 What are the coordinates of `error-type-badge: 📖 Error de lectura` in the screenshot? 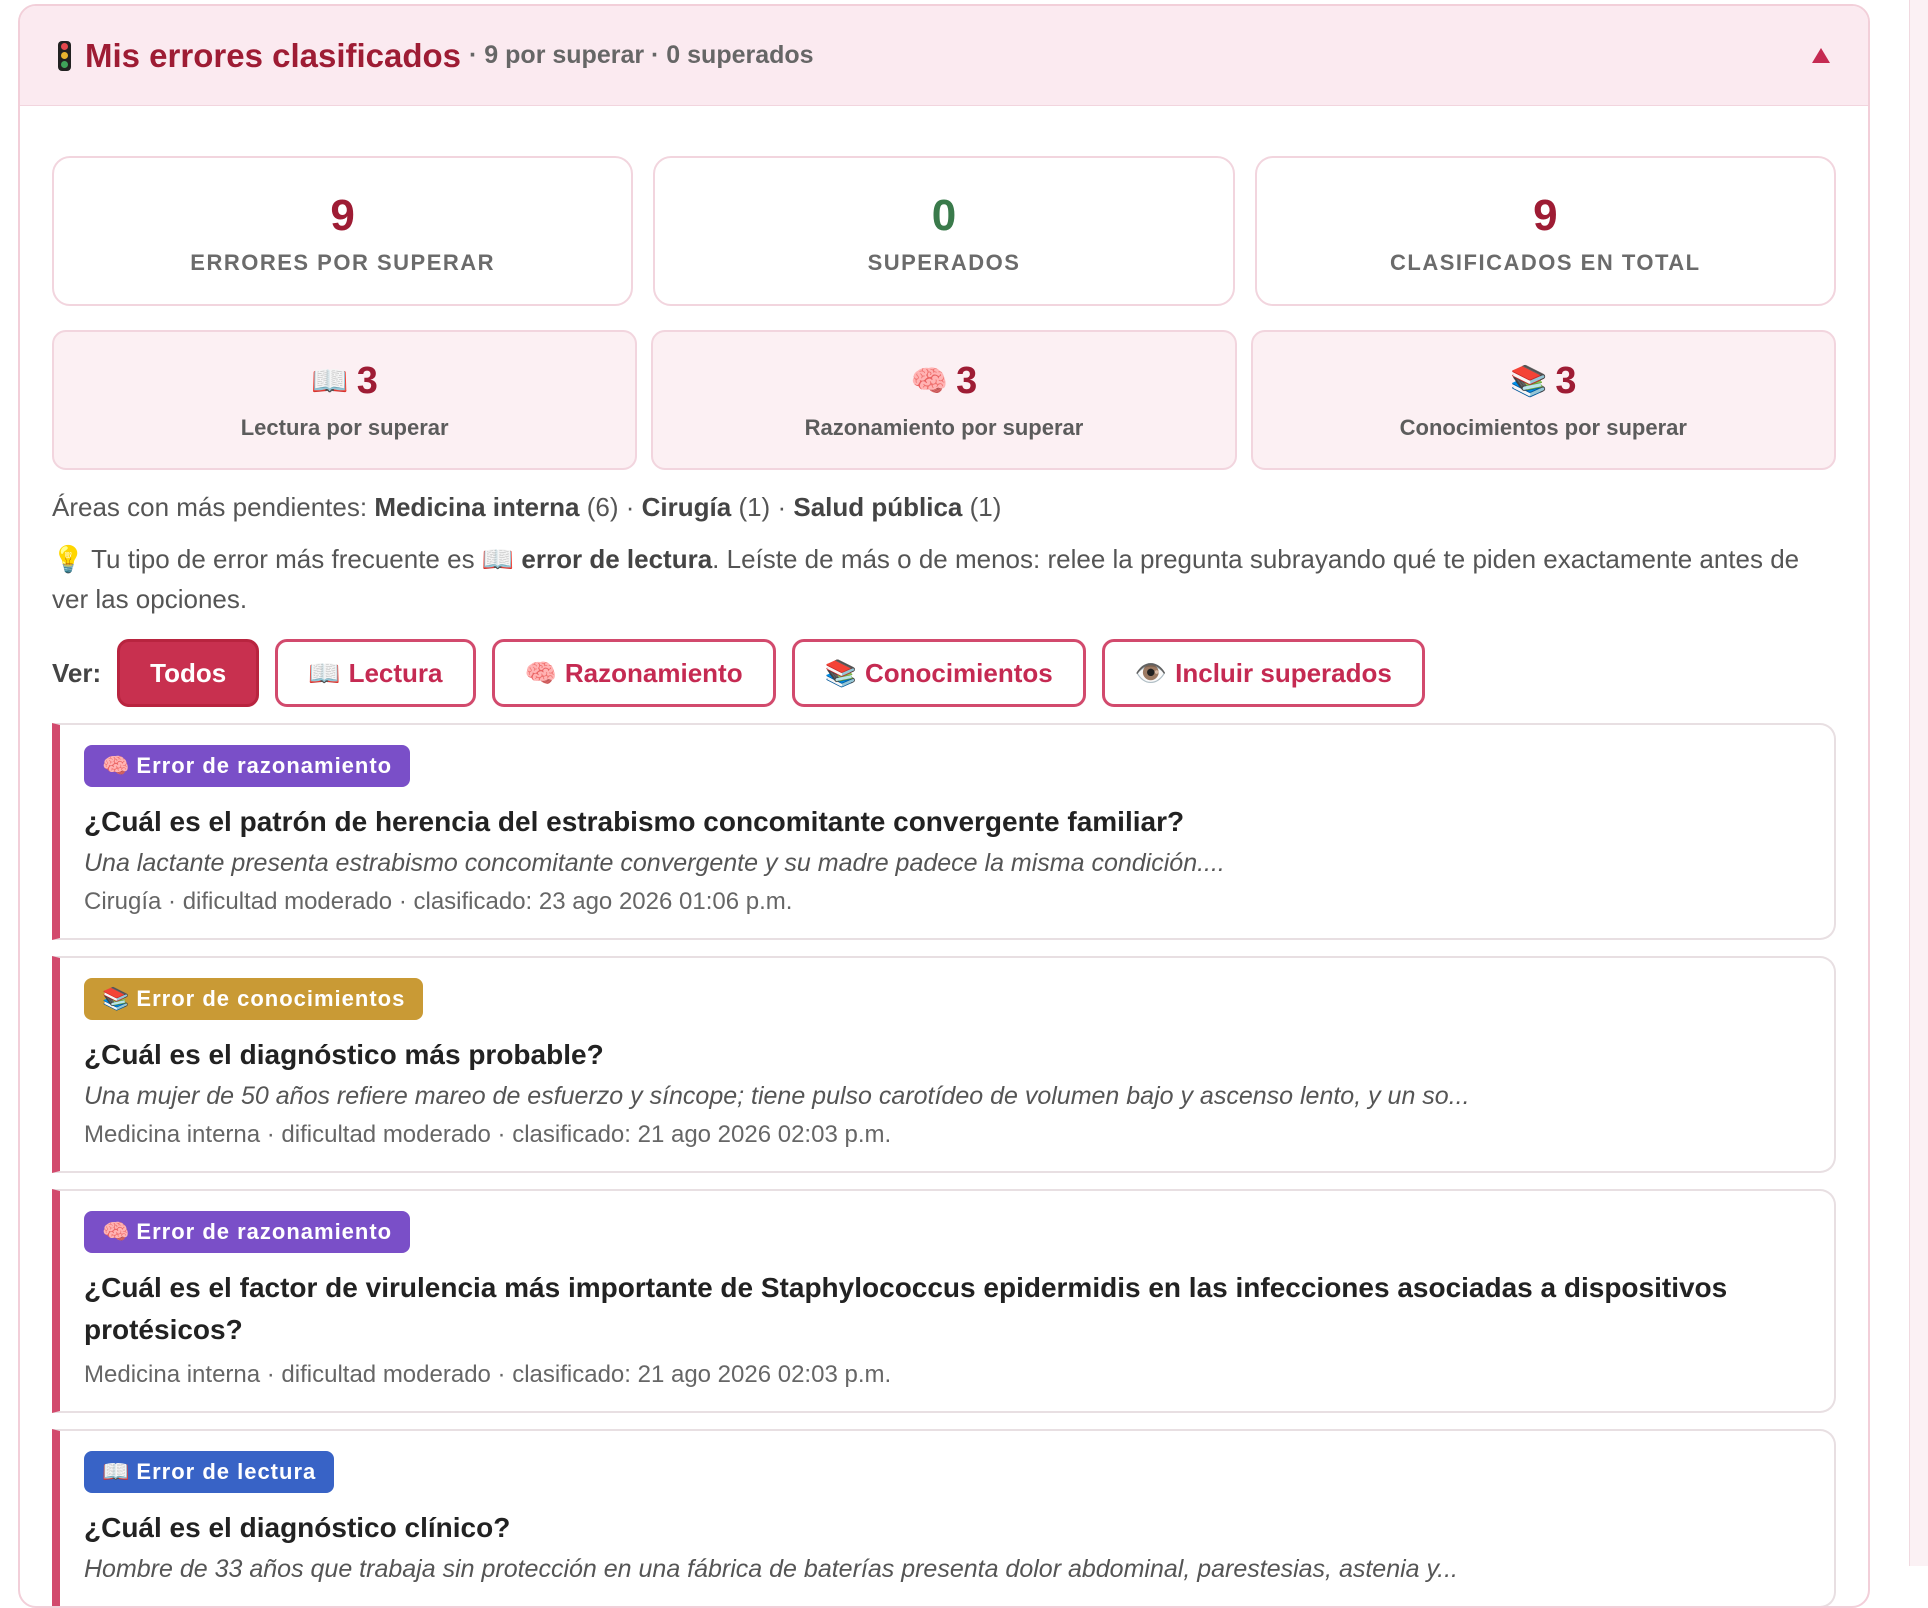 It's located at (209, 1472).